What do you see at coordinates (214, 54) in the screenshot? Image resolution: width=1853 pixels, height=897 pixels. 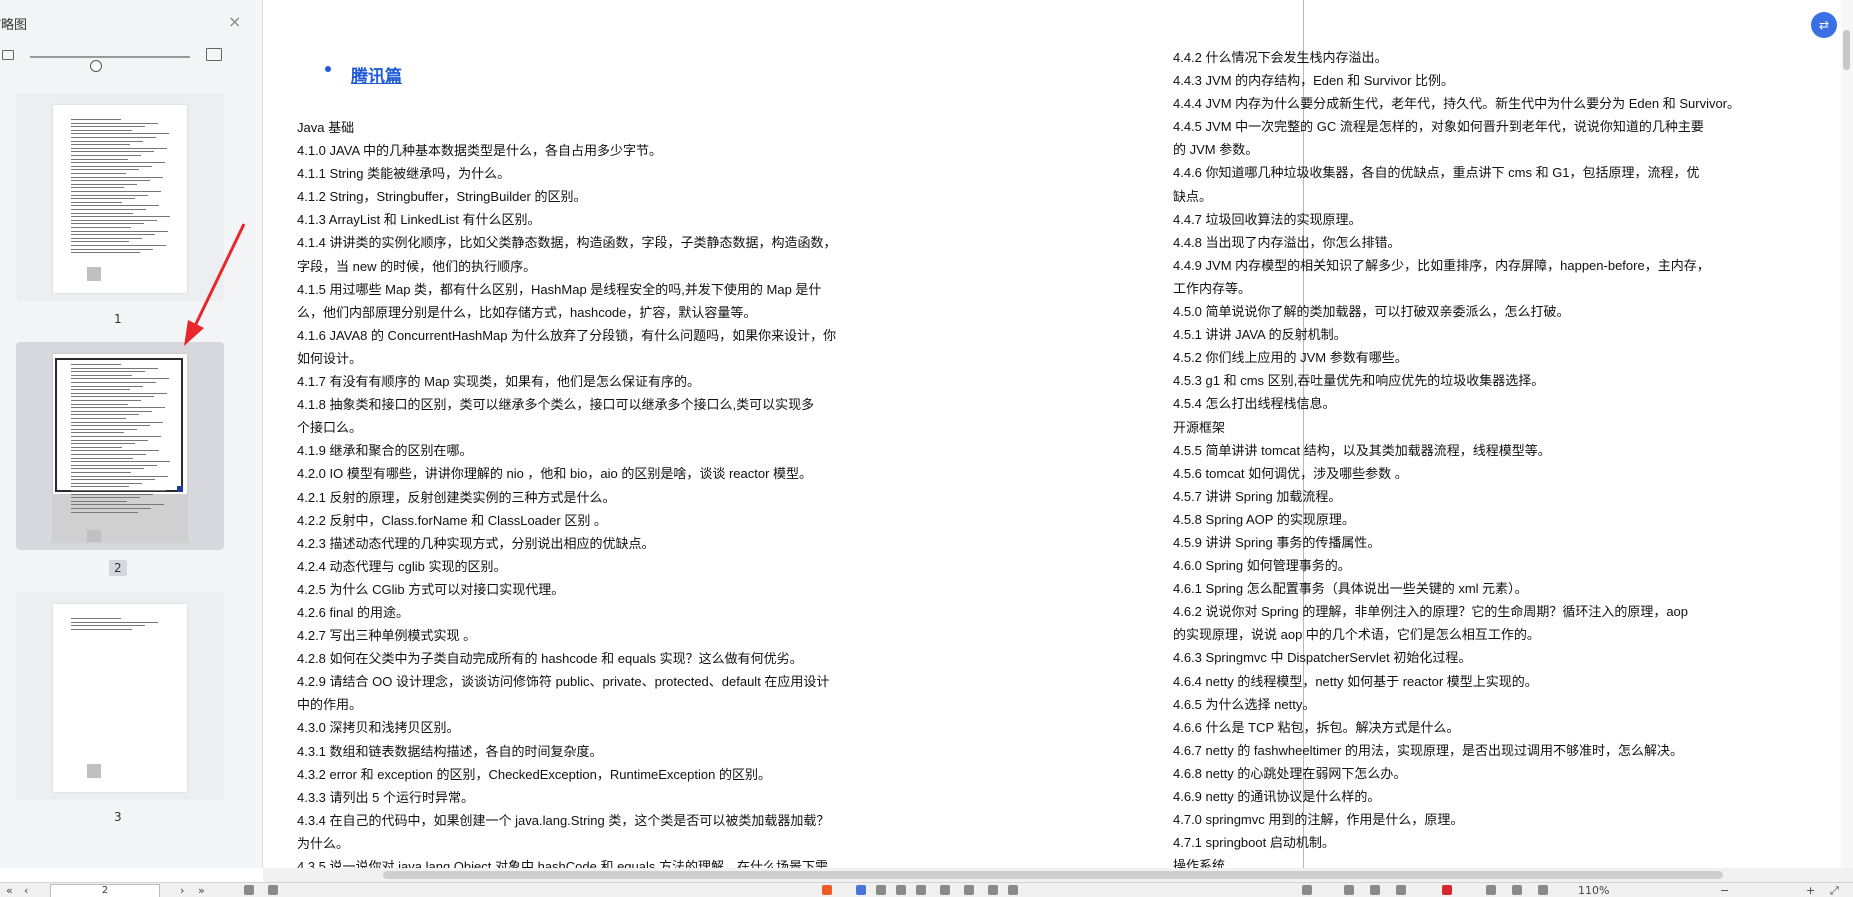 I see `large-image-icon` at bounding box center [214, 54].